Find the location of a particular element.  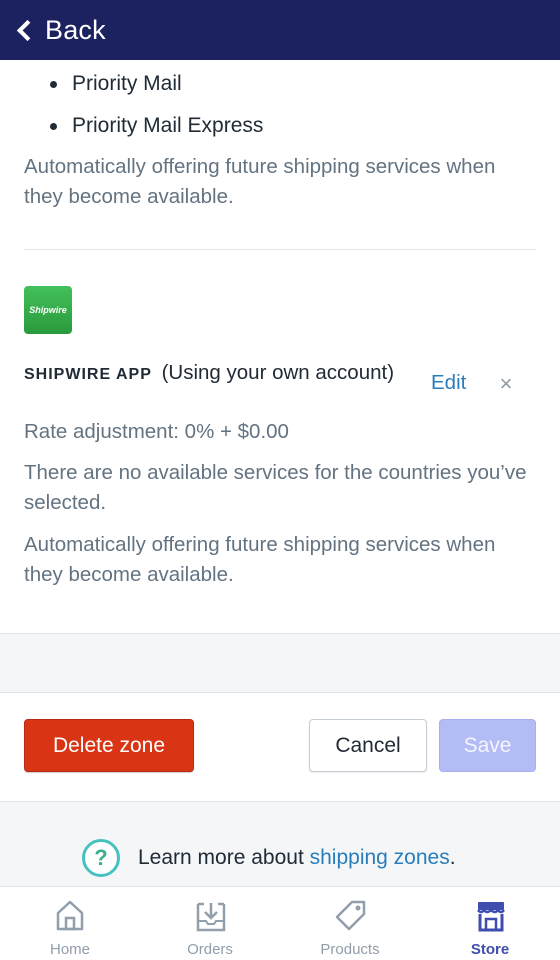

tab-products: Products is located at coordinates (350, 923).